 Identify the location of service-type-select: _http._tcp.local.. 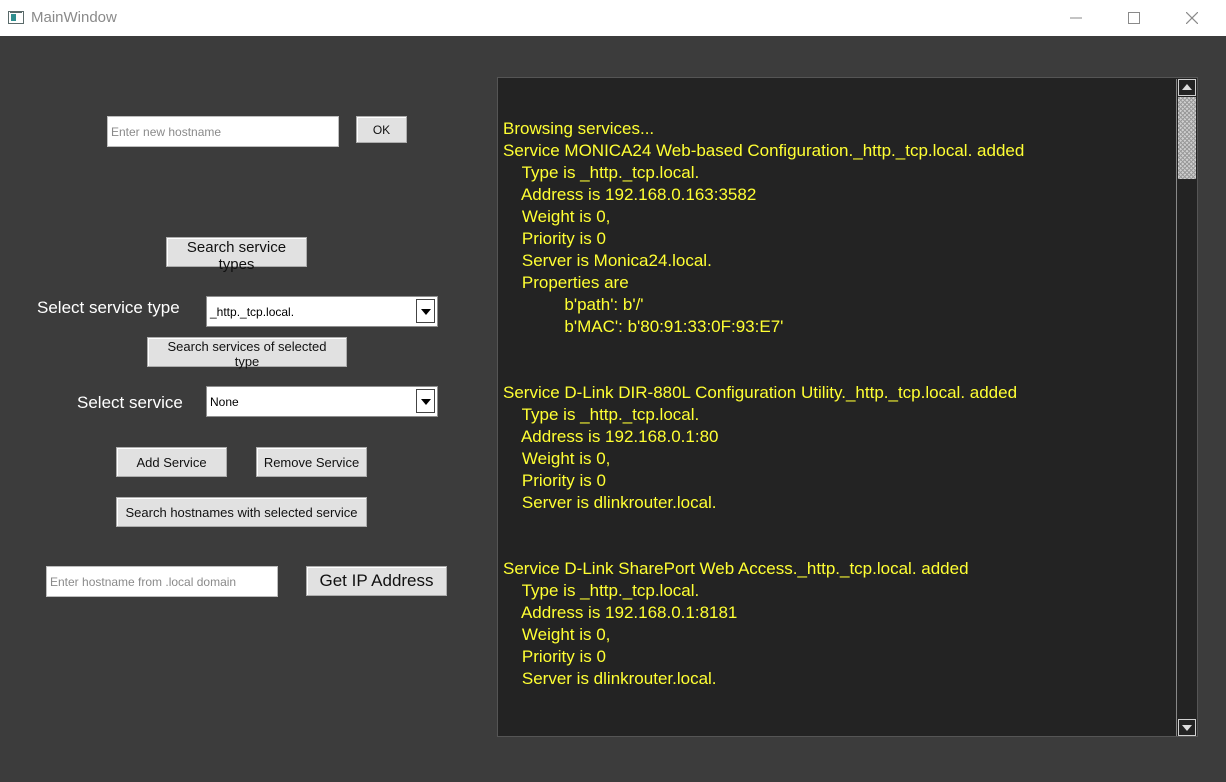
(322, 311).